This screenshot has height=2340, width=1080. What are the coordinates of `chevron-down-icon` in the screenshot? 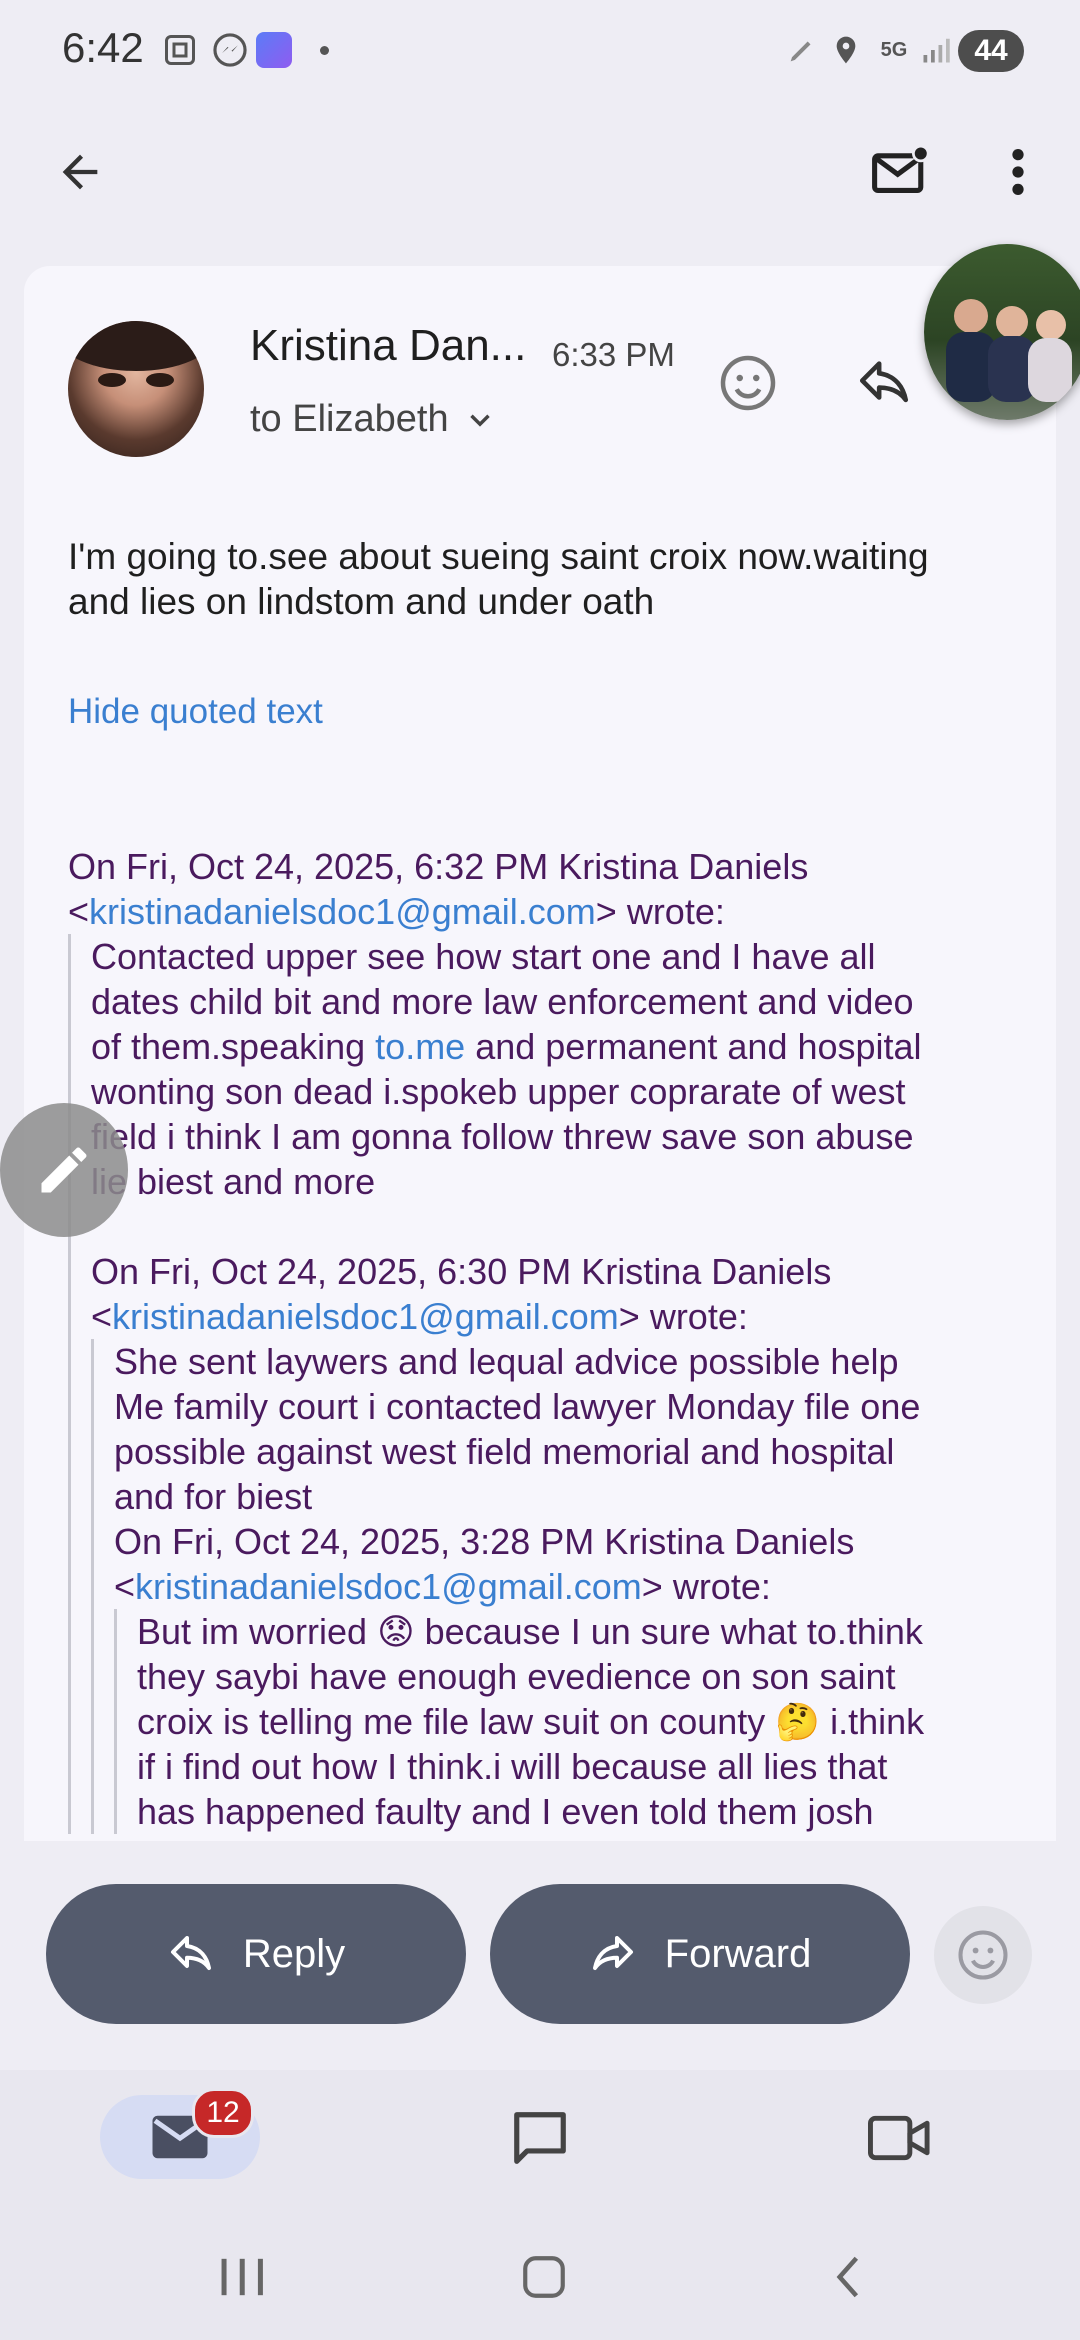 It's located at (479, 420).